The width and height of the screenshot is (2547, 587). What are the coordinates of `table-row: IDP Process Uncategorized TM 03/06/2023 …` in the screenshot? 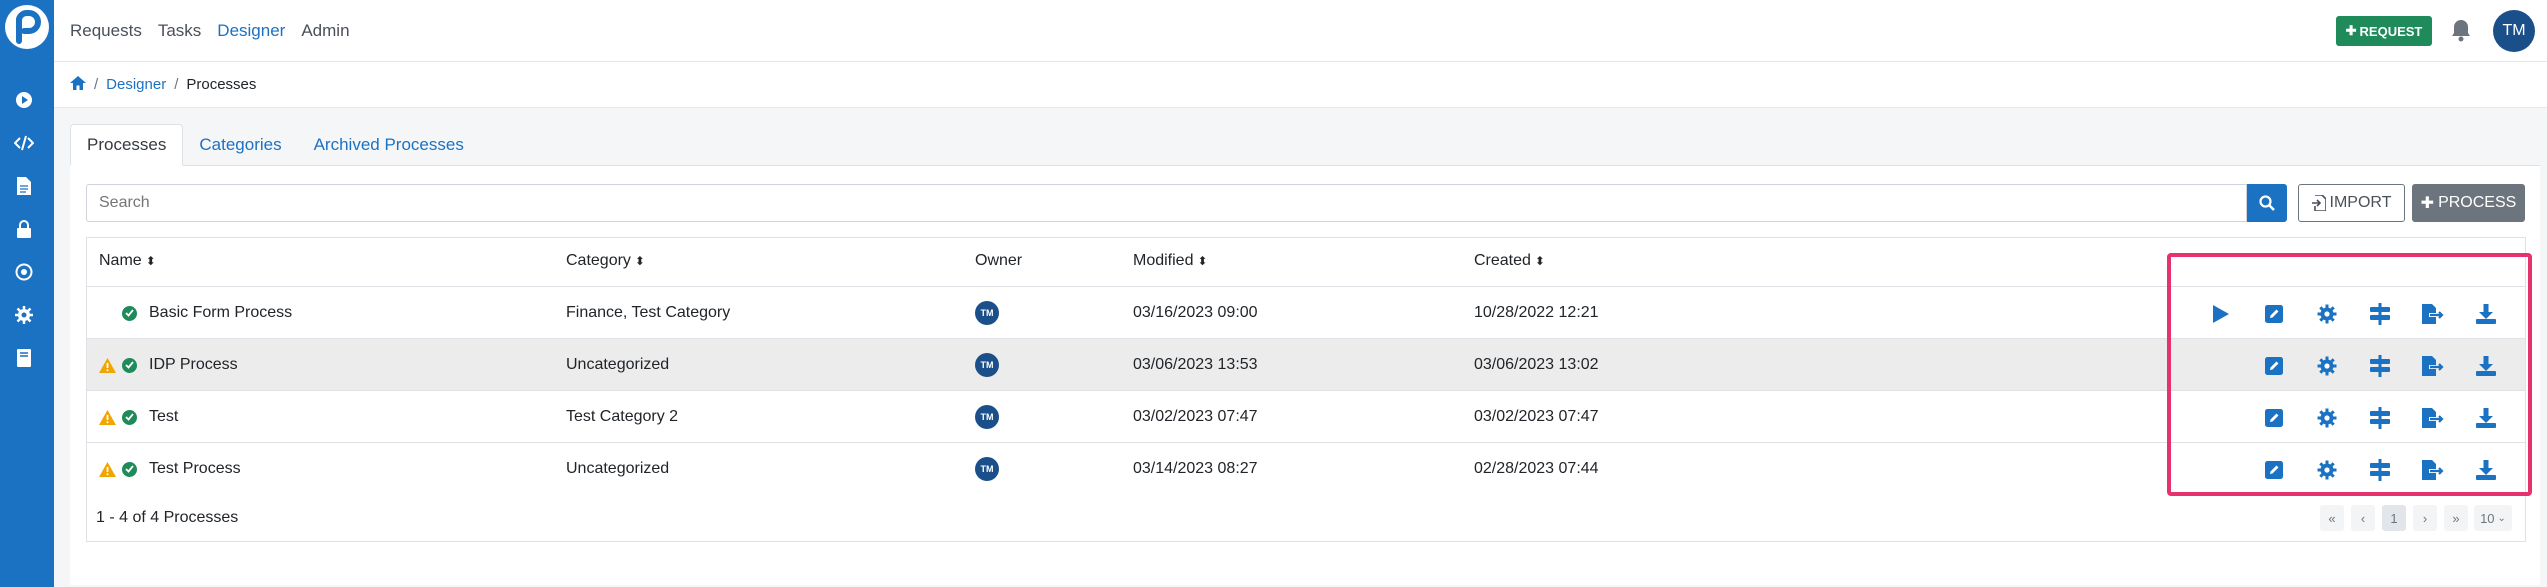 It's located at (1306, 364).